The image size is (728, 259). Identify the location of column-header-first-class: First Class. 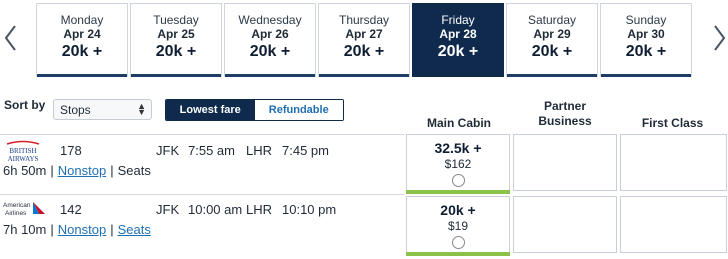
(672, 123).